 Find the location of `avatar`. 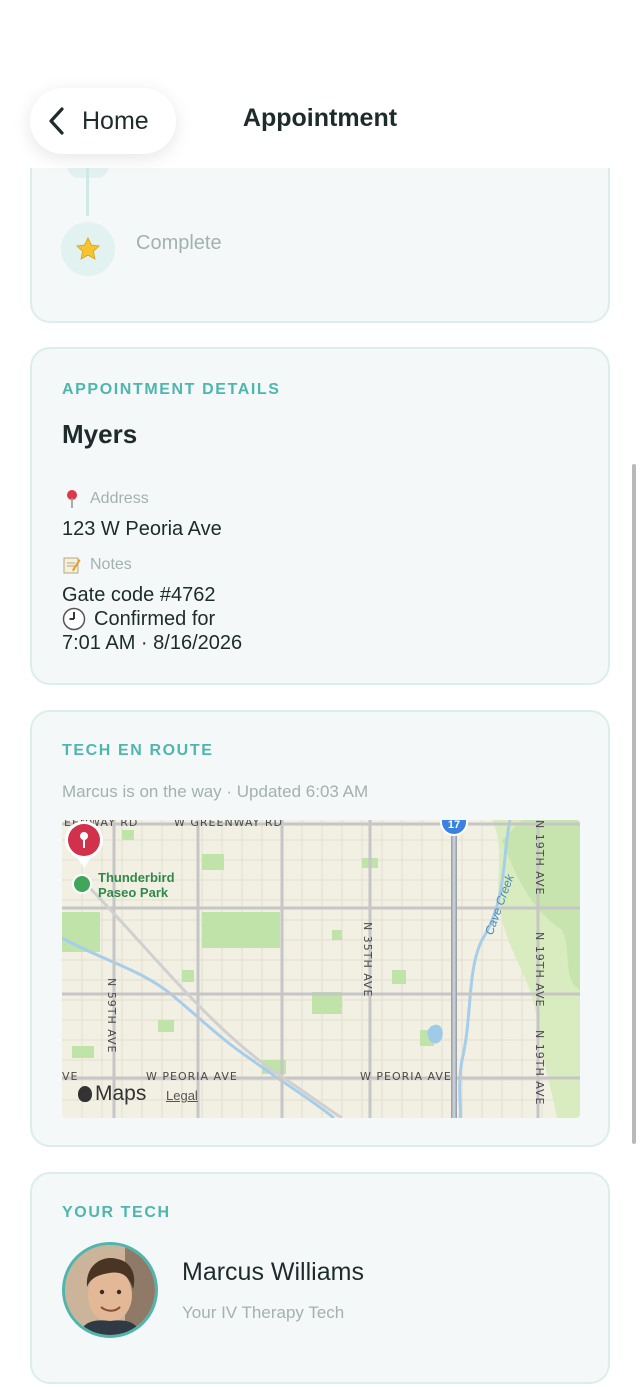

avatar is located at coordinates (110, 1290).